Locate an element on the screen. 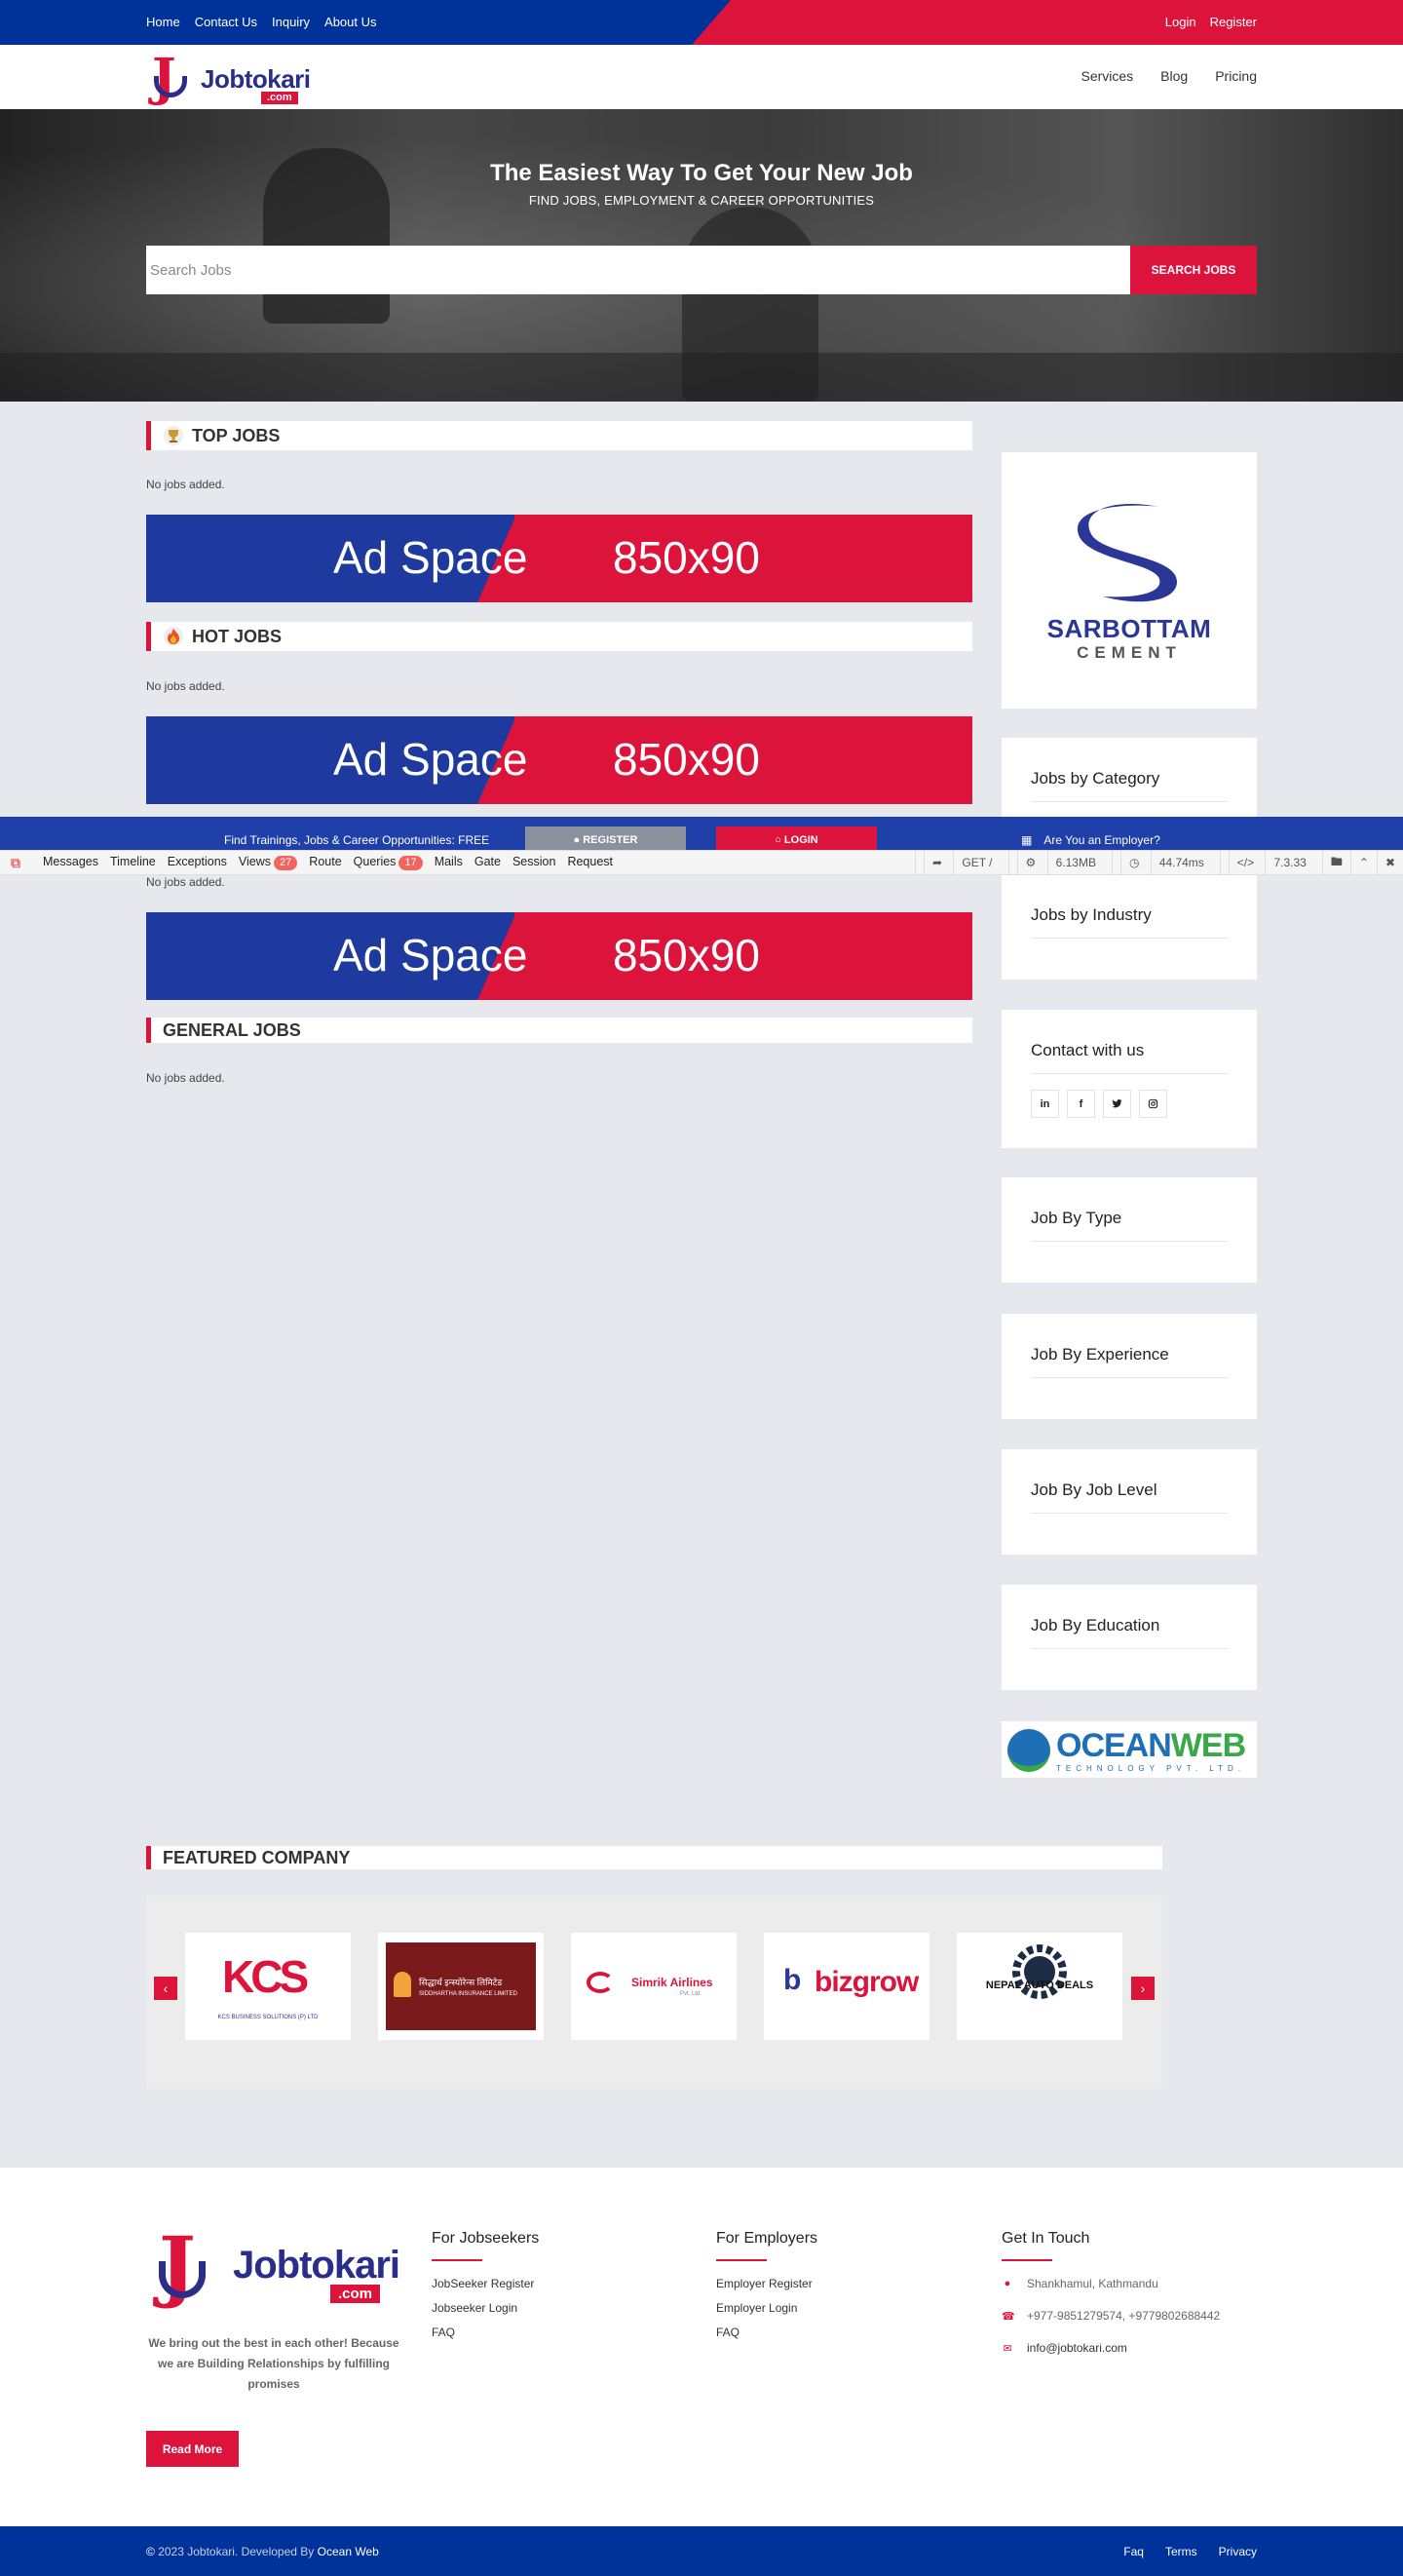 The width and height of the screenshot is (1403, 2576). top-link-contact: Contact Us is located at coordinates (226, 22).